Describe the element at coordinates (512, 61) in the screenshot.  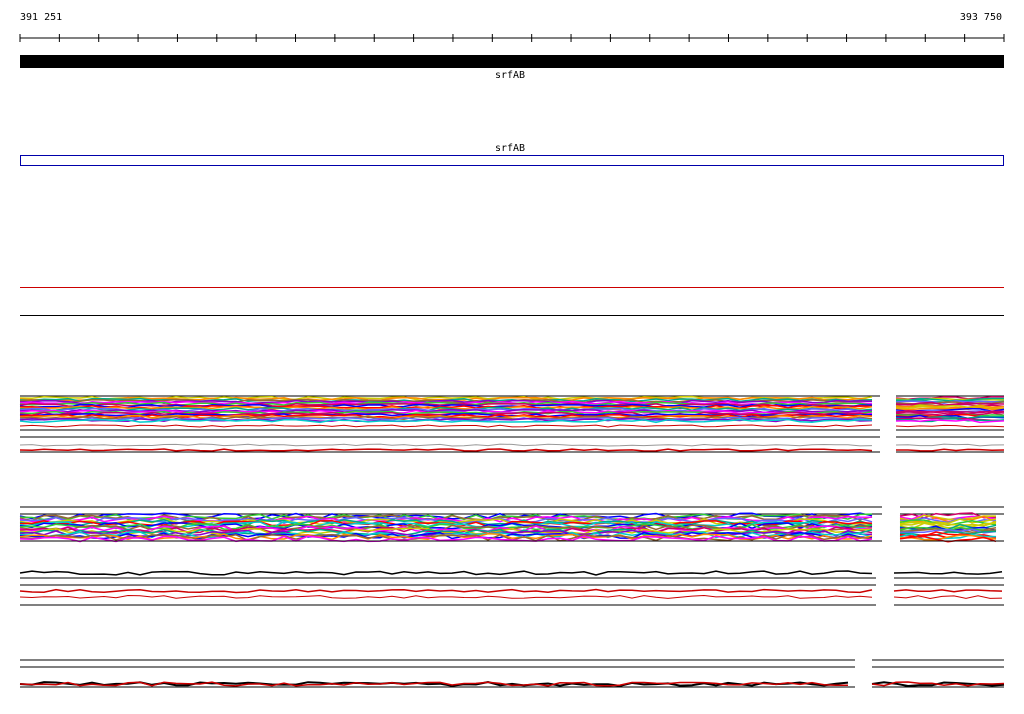
I see `gene-bar-srfAB` at that location.